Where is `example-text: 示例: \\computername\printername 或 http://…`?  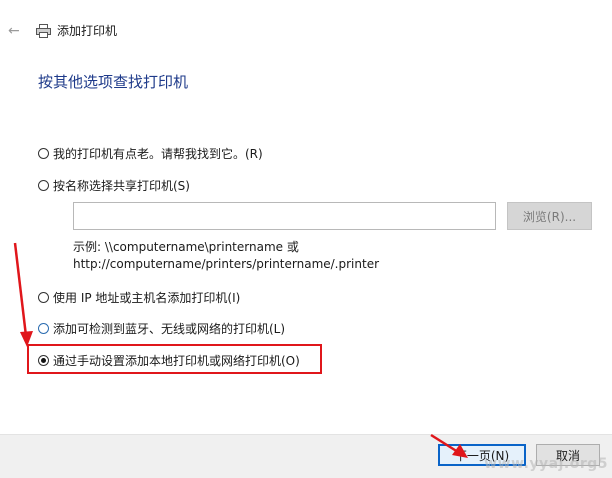 example-text: 示例: \\computername\printername 或 http://… is located at coordinates (226, 256).